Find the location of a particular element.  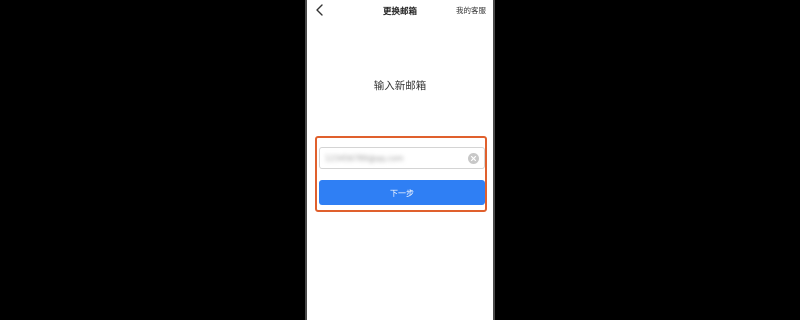

email-field is located at coordinates (402, 158).